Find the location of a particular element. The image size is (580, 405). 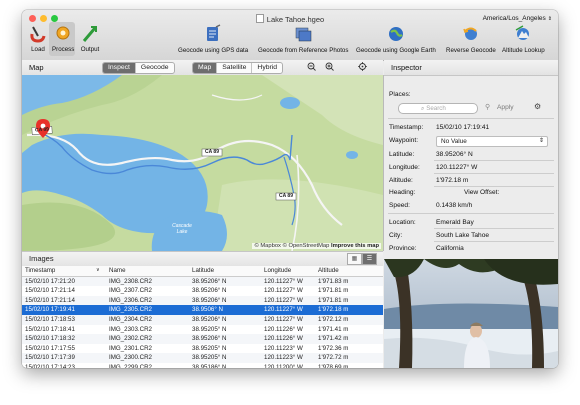

timestamp-cell: 15/02/10 17:17:39 is located at coordinates (50, 358).